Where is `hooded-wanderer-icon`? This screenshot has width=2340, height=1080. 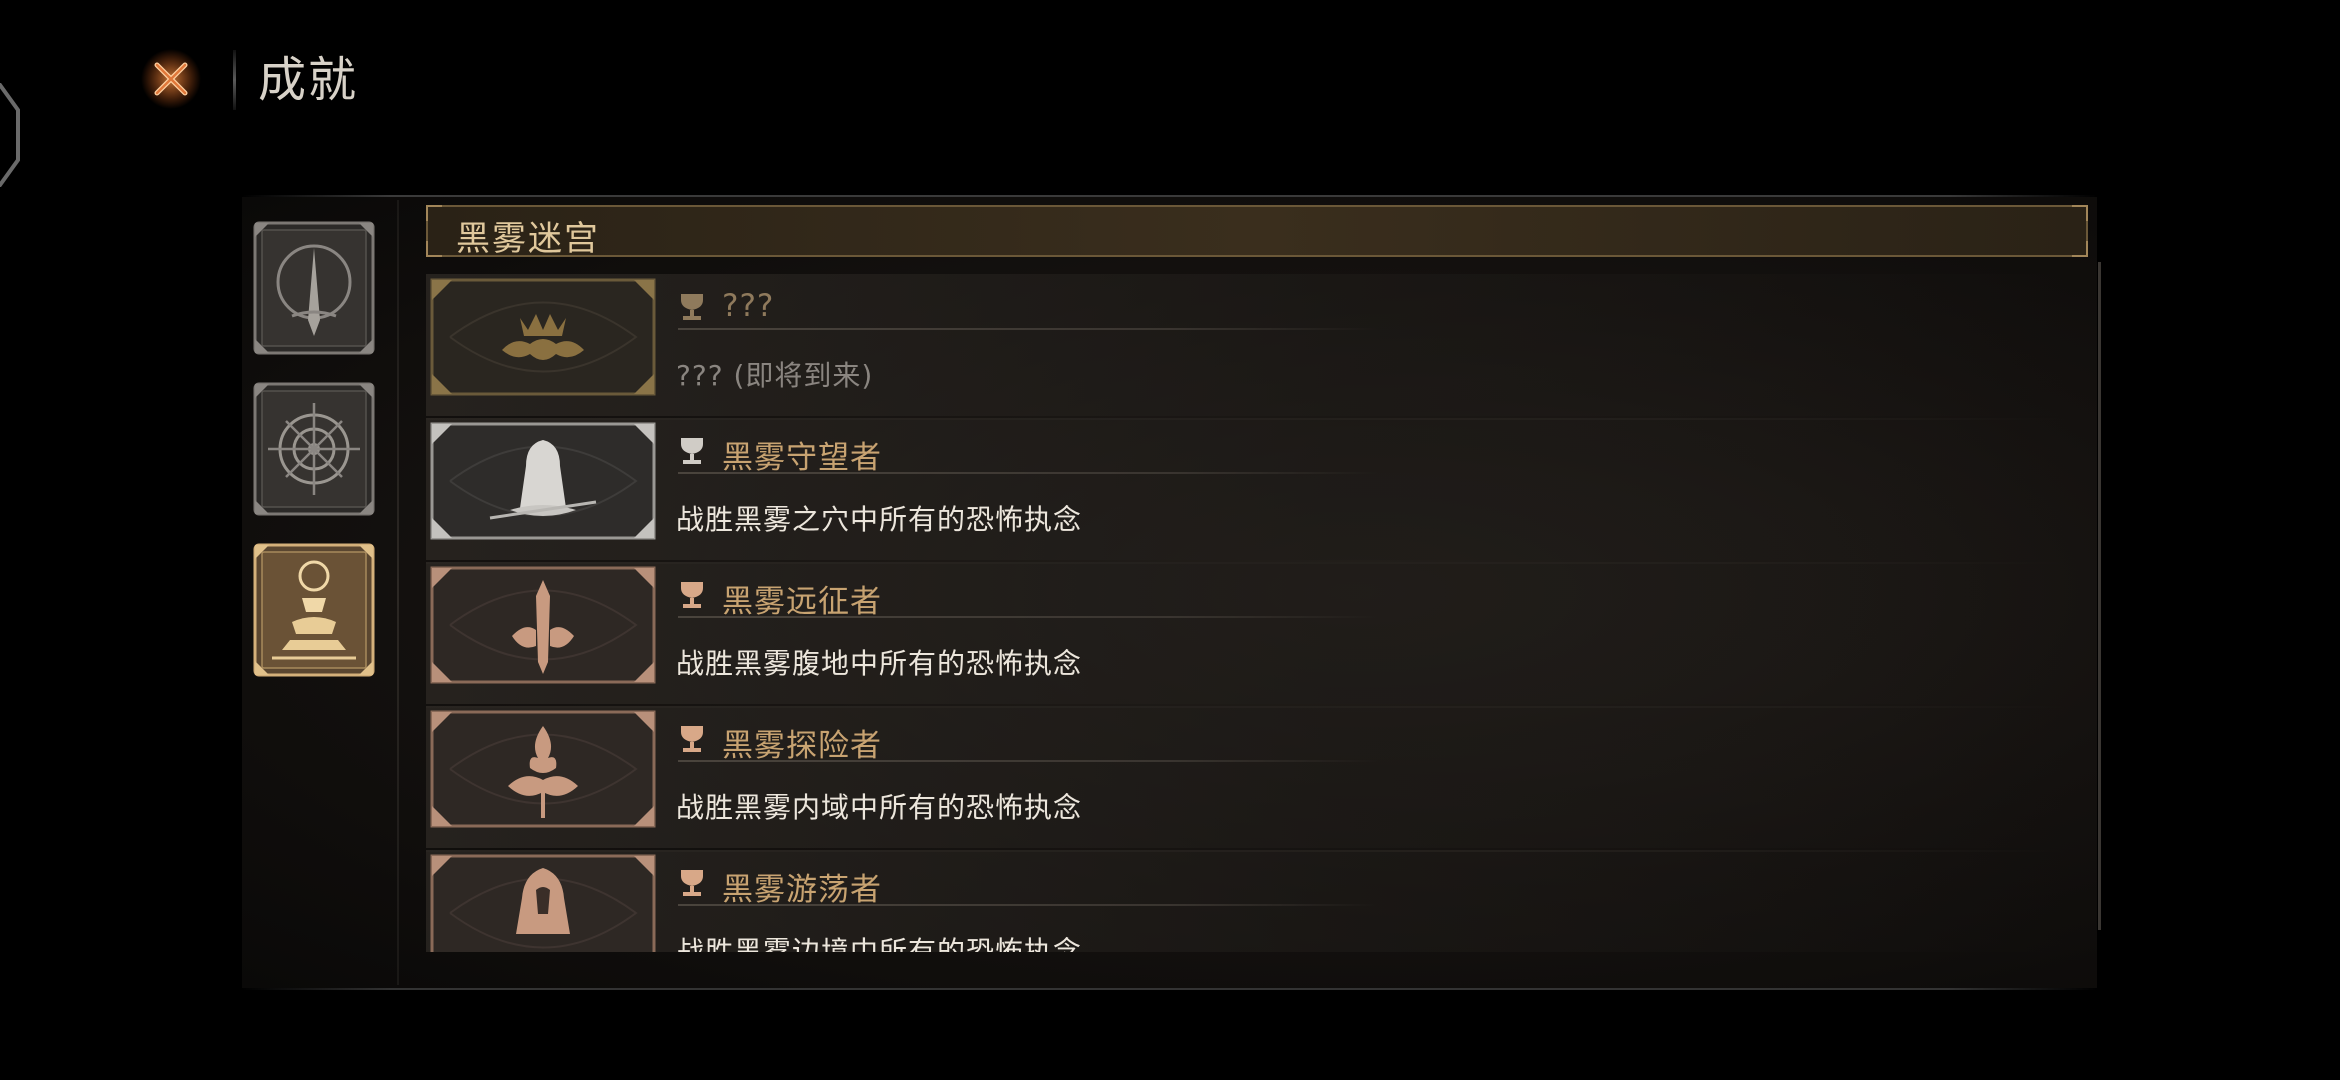
hooded-wanderer-icon is located at coordinates (543, 903).